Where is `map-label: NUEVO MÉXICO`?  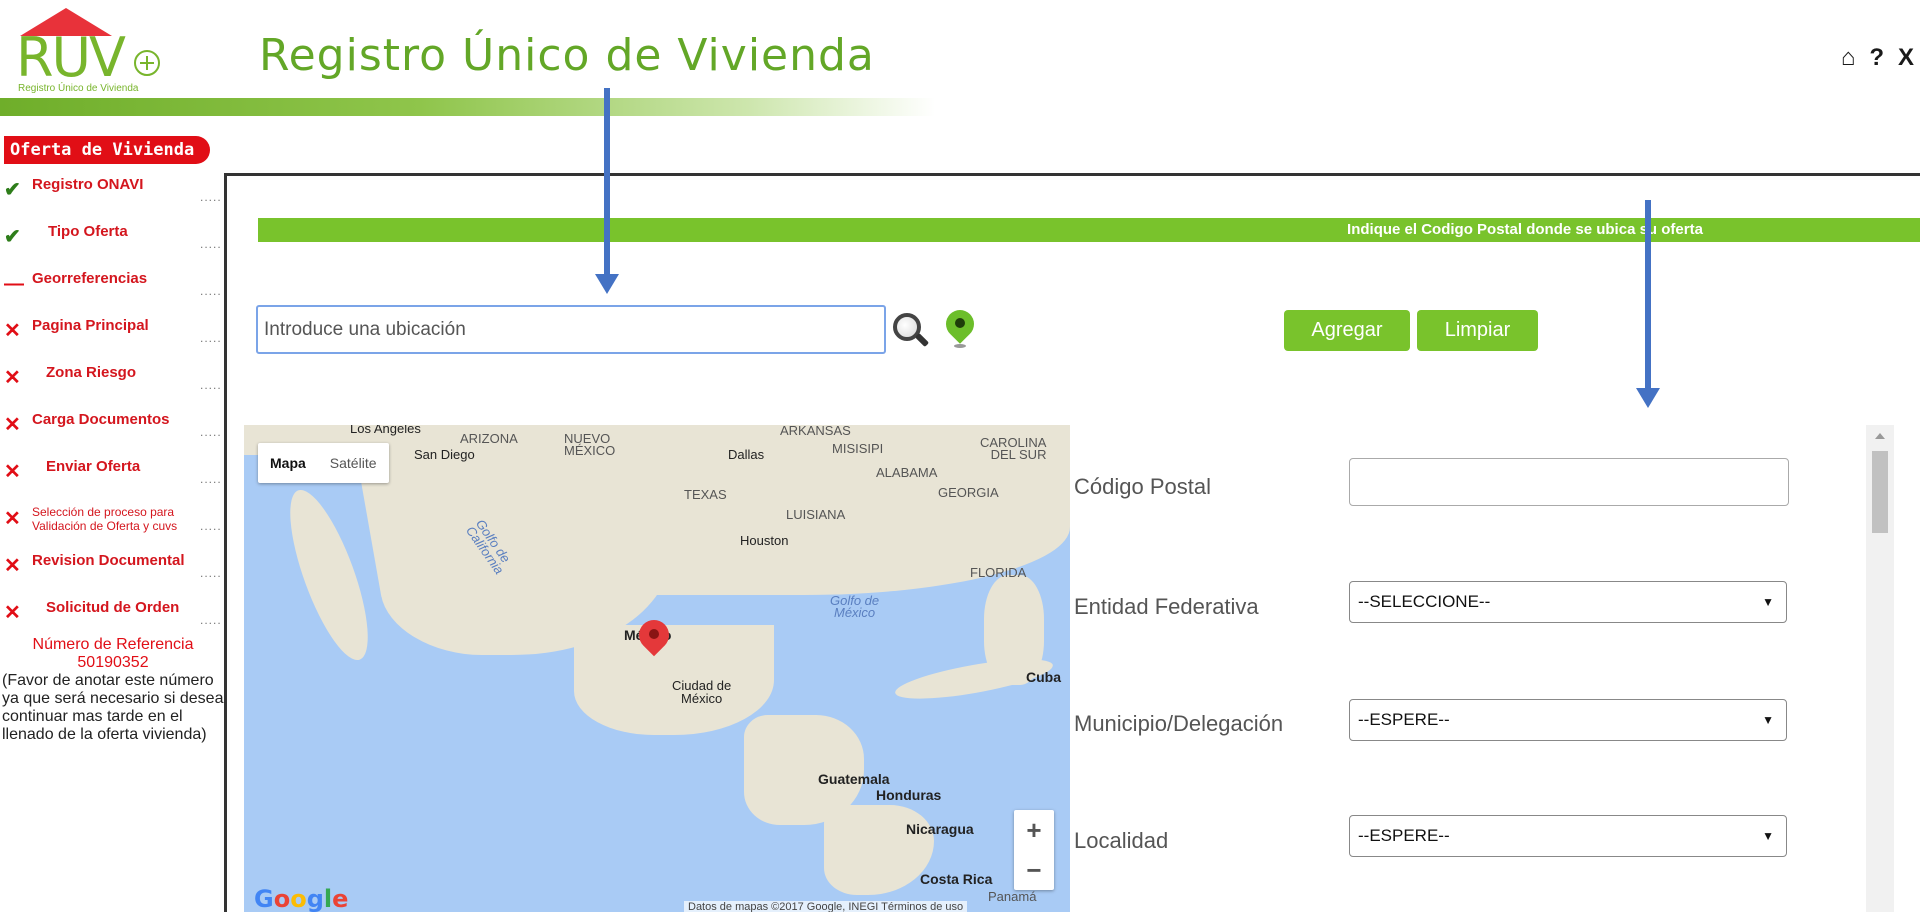 map-label: NUEVO MÉXICO is located at coordinates (590, 444).